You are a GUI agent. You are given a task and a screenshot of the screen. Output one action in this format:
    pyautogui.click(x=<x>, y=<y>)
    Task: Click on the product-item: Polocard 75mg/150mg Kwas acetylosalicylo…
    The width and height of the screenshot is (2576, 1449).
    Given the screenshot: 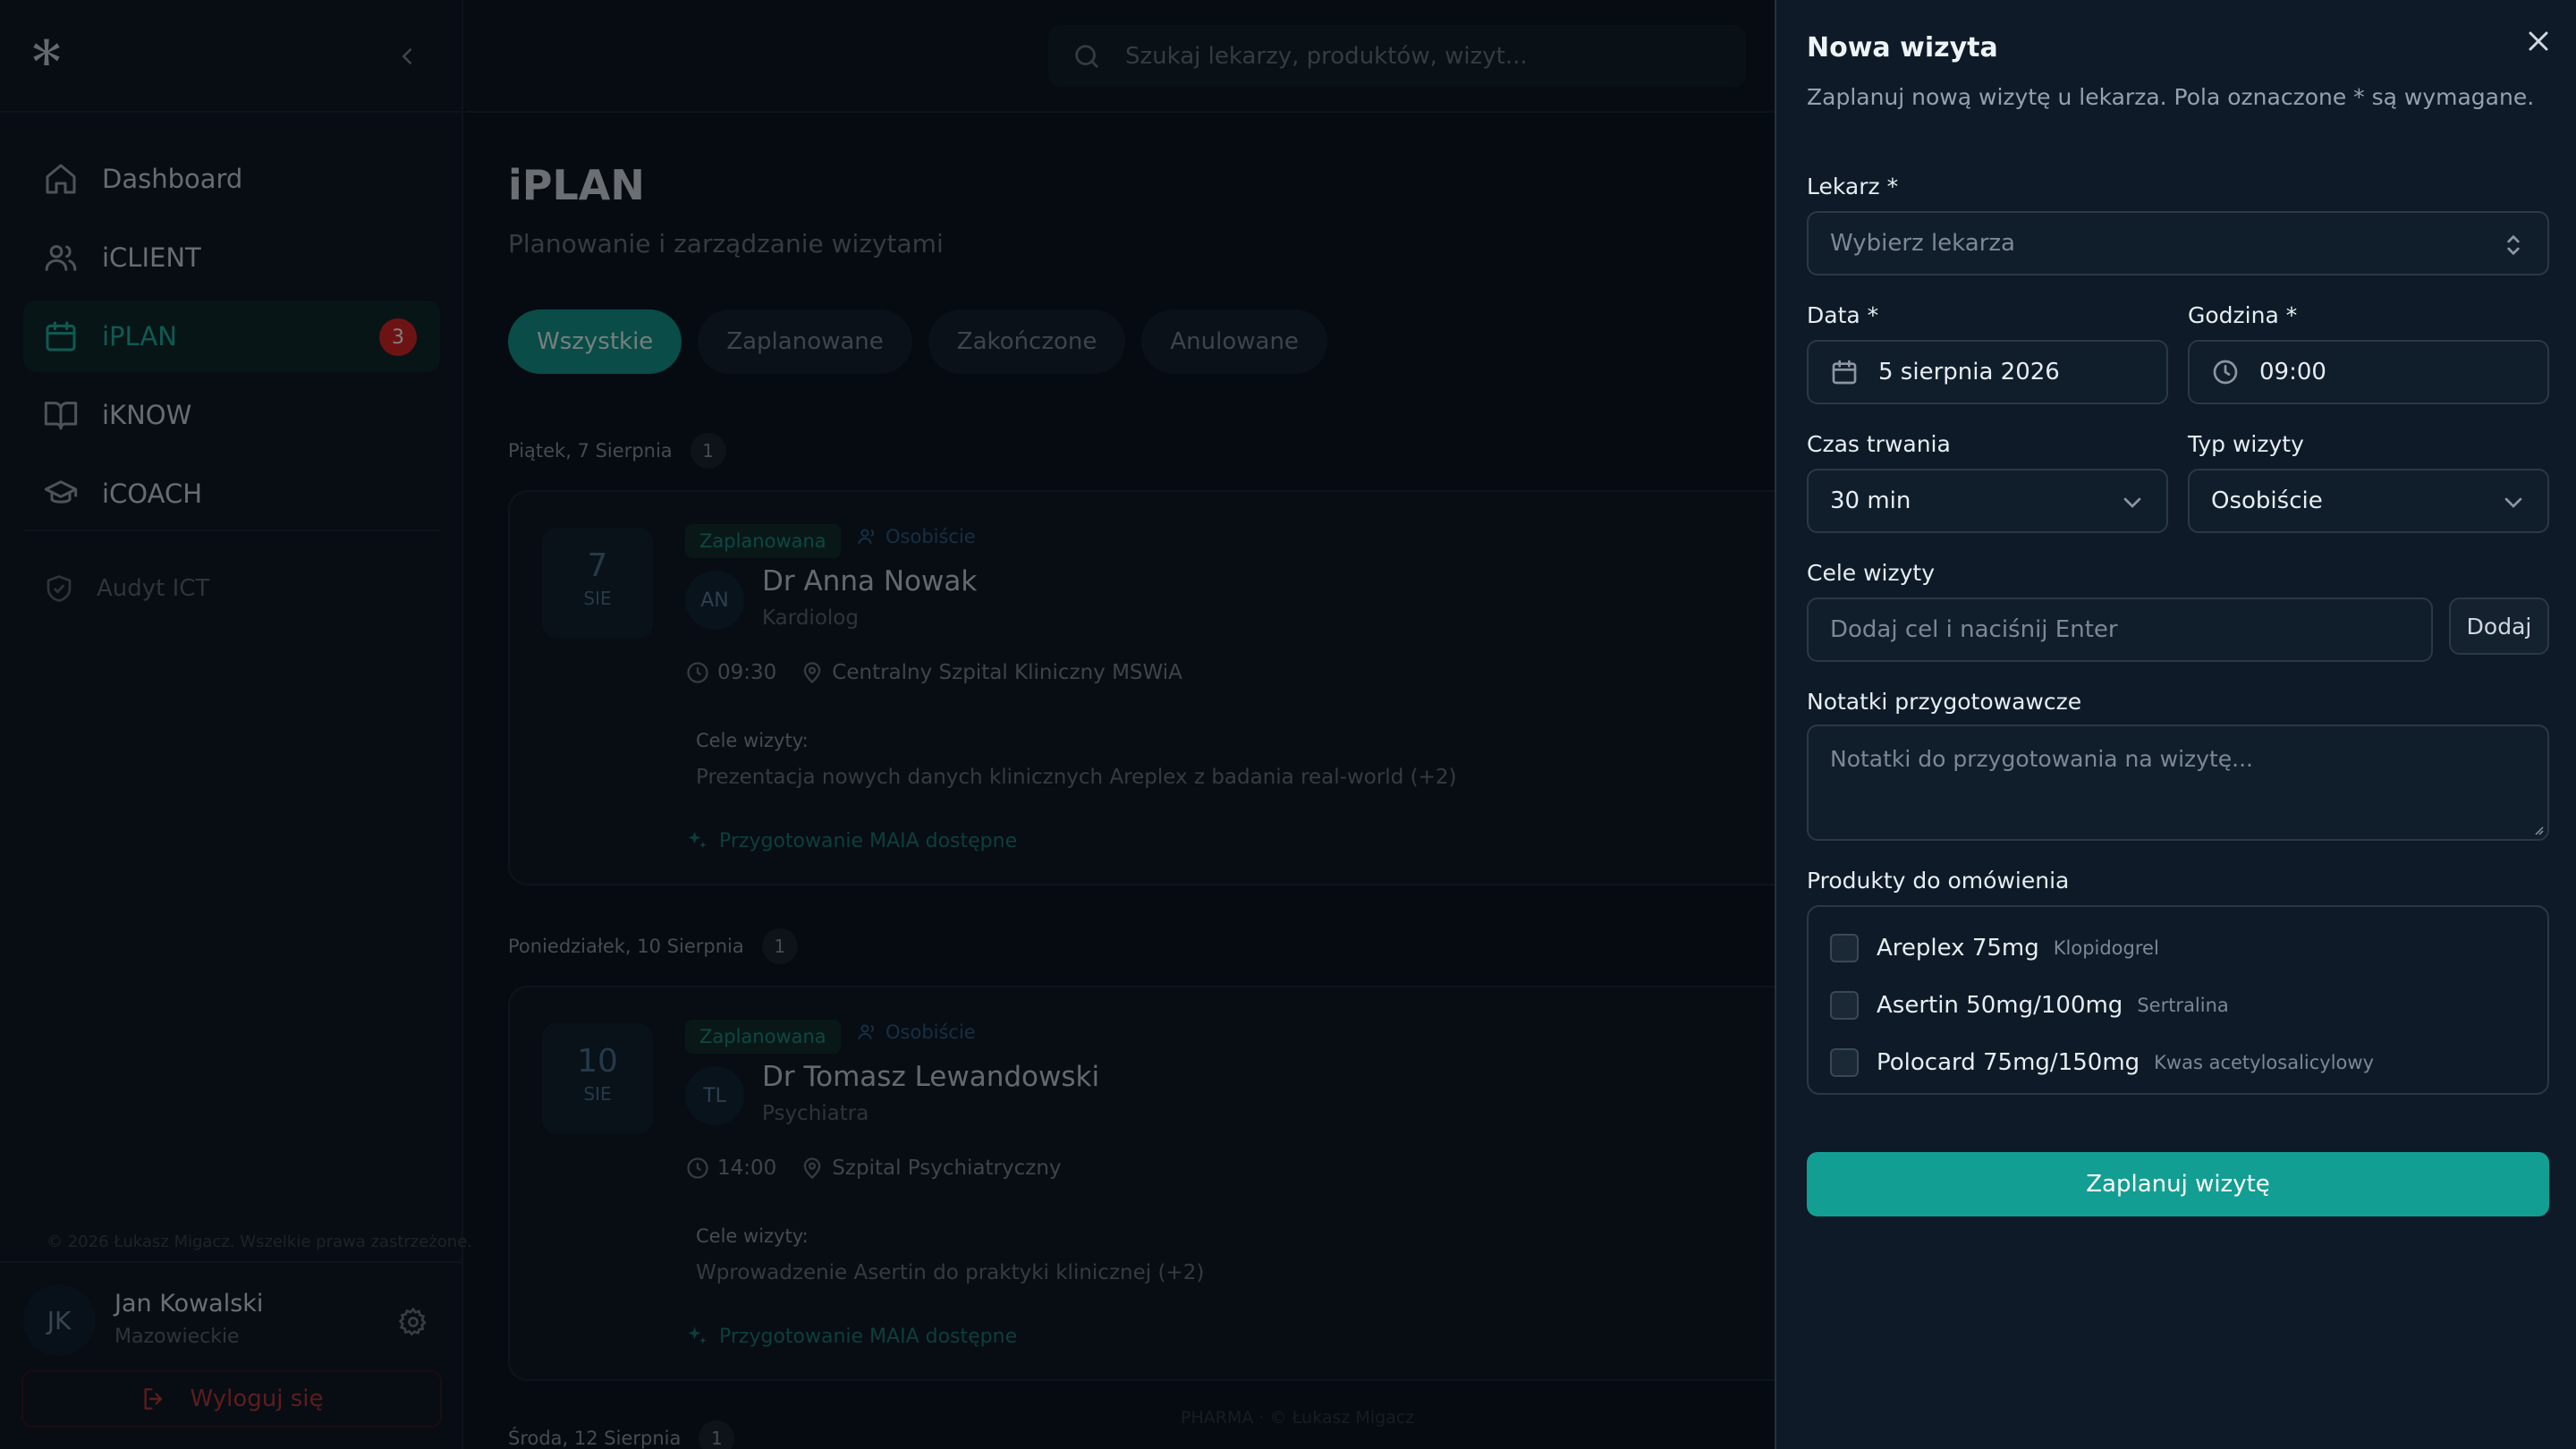 What is the action you would take?
    pyautogui.click(x=2178, y=1062)
    